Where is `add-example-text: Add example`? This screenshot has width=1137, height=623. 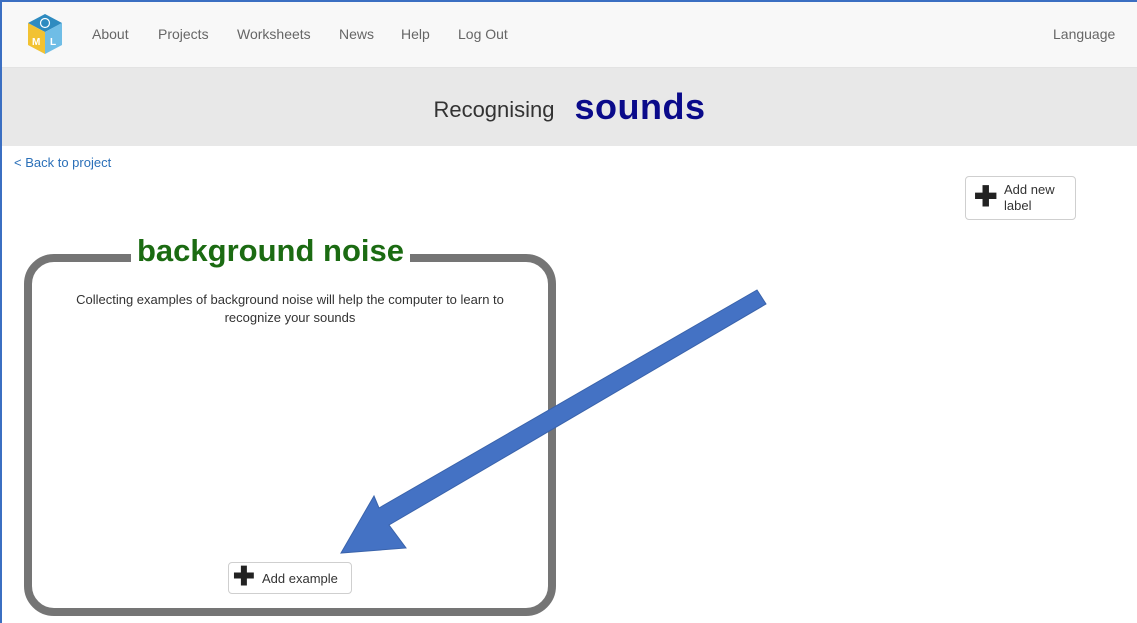 add-example-text: Add example is located at coordinates (300, 578).